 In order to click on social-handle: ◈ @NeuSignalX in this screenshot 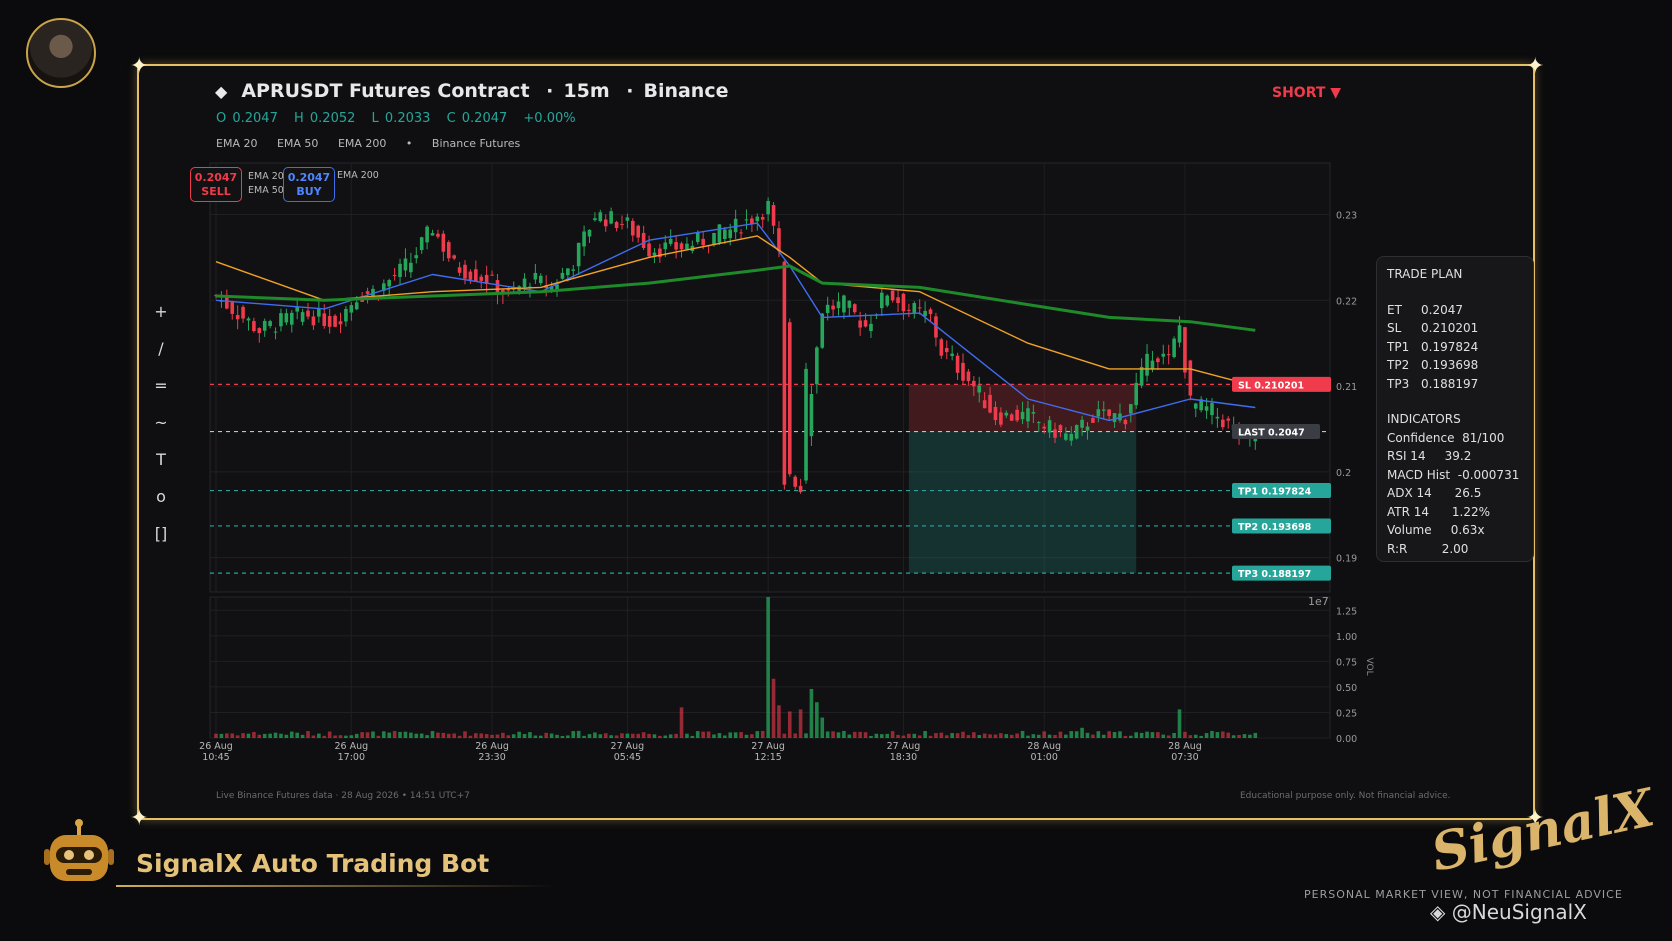, I will do `click(1508, 912)`.